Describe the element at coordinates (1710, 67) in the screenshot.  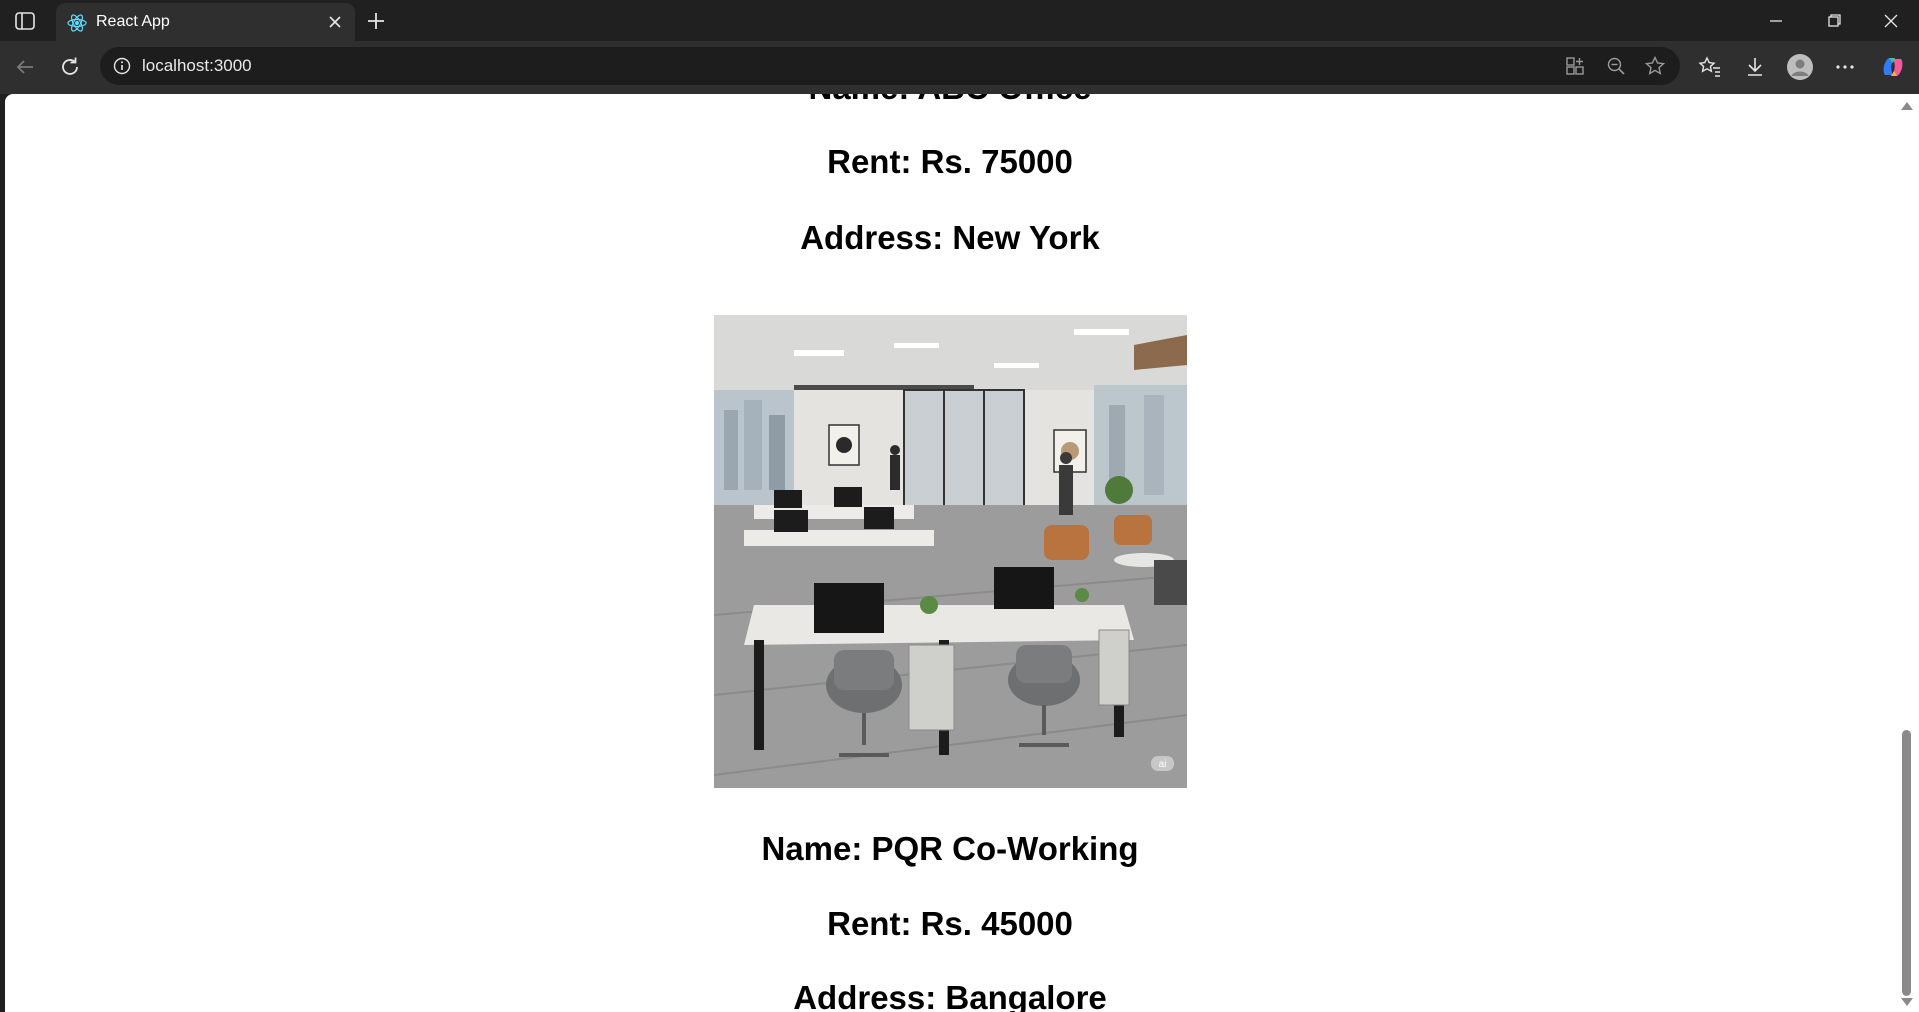
I see `favorites-icon` at that location.